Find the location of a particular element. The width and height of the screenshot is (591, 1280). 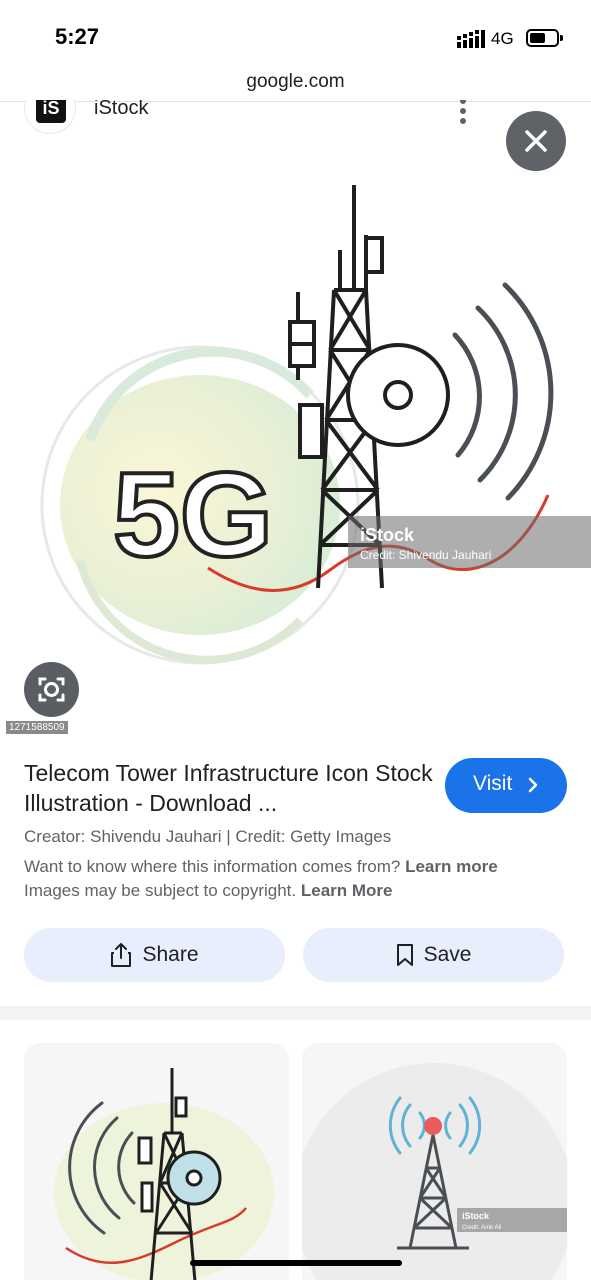

save-button: Save is located at coordinates (433, 955).